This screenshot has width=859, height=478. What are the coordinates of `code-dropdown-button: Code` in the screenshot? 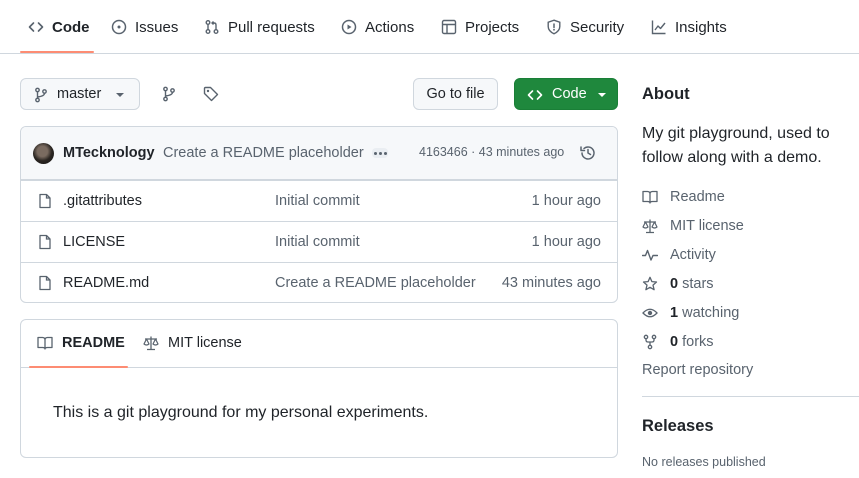 It's located at (566, 94).